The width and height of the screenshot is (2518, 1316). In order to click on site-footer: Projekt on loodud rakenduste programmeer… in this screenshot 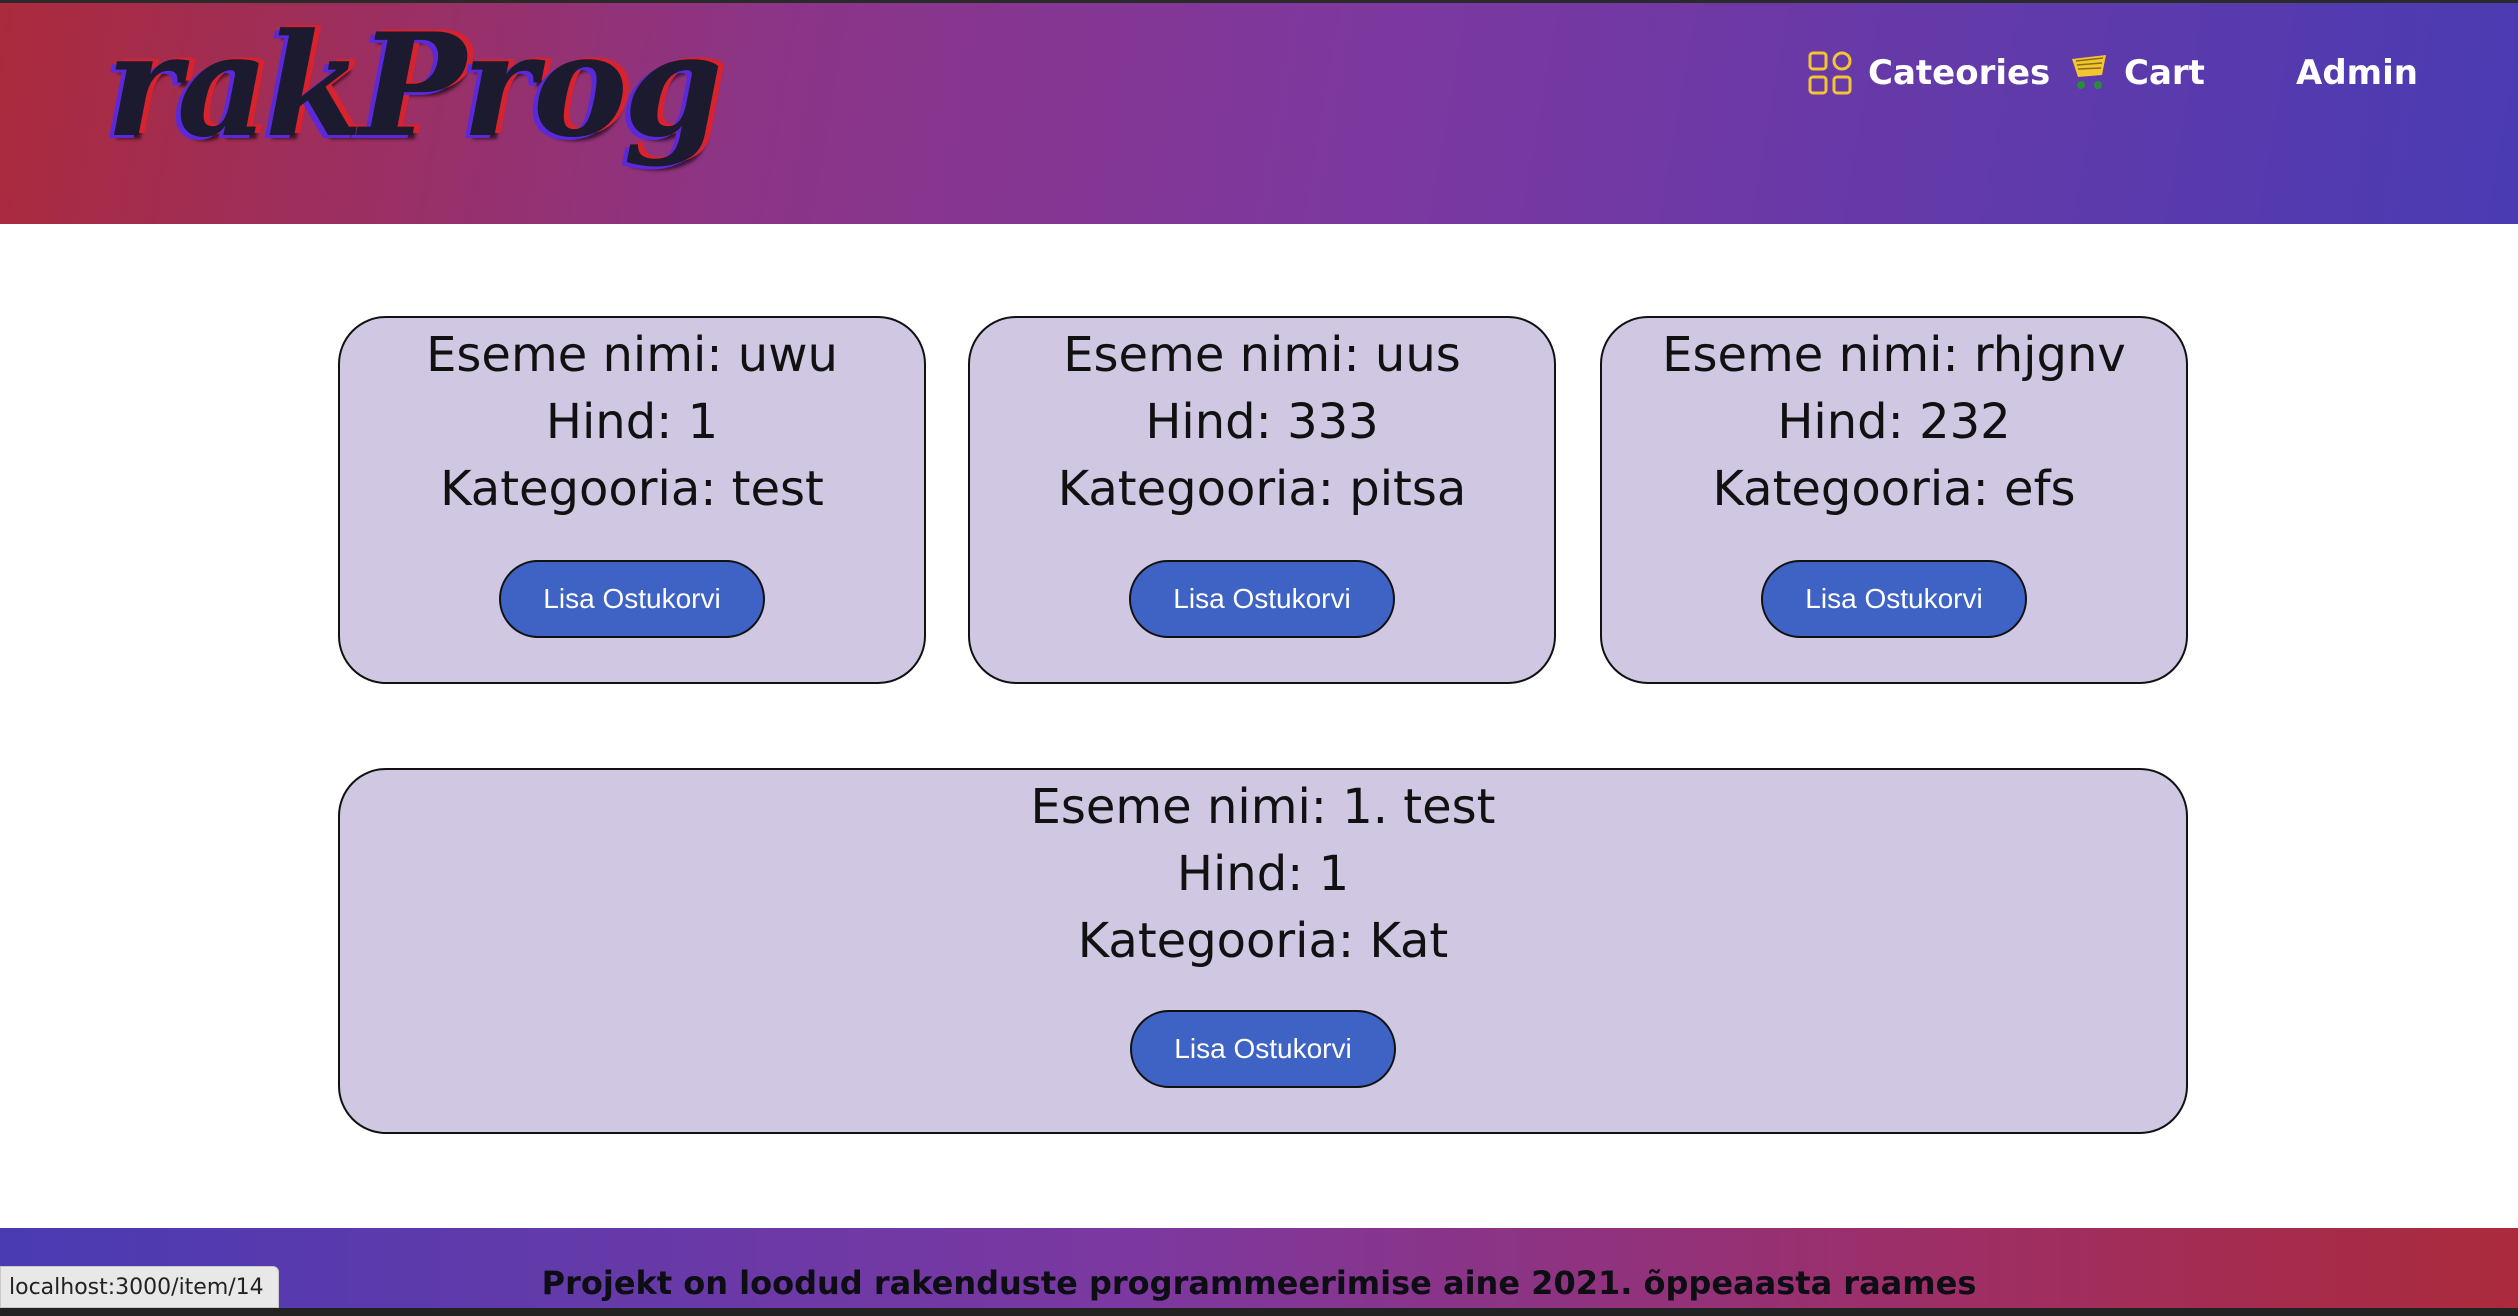, I will do `click(1259, 1268)`.